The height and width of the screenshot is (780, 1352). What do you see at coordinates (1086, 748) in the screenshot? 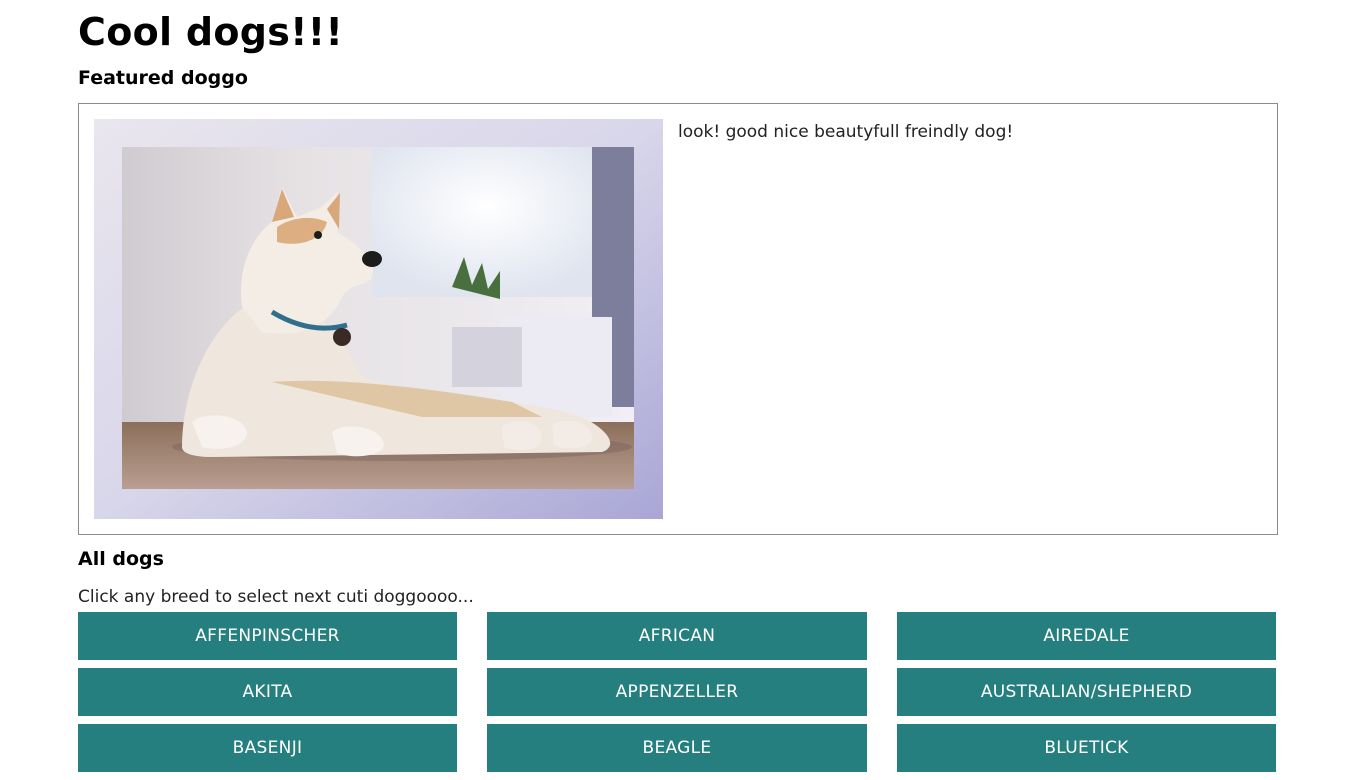
I see `breed-button-bluetick: BLUETICK` at bounding box center [1086, 748].